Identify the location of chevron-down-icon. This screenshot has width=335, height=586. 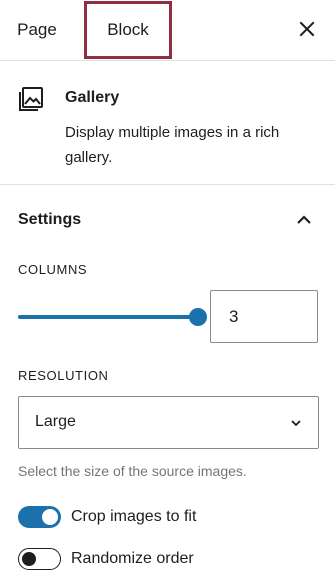
(296, 423).